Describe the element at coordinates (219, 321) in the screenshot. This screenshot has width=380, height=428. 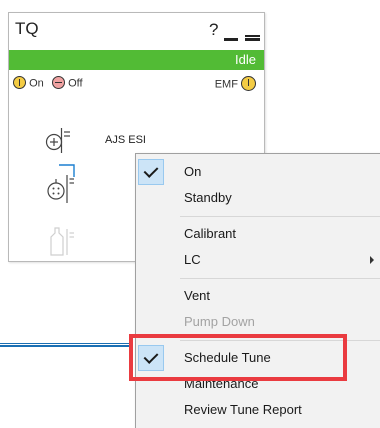
I see `menu-item-label: Pump Down` at that location.